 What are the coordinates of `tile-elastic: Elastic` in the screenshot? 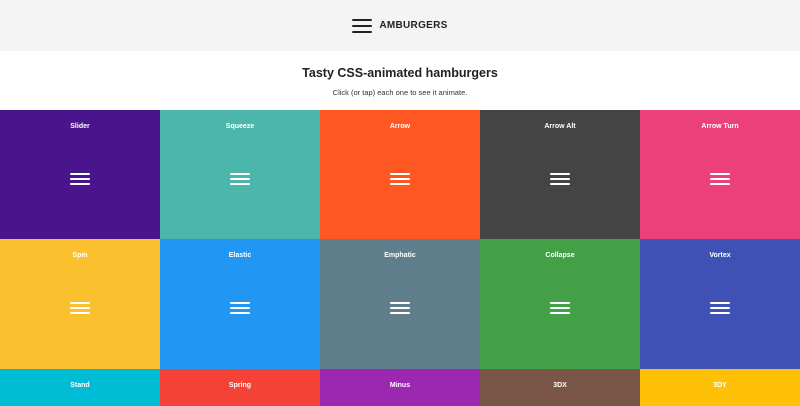 It's located at (240, 304).